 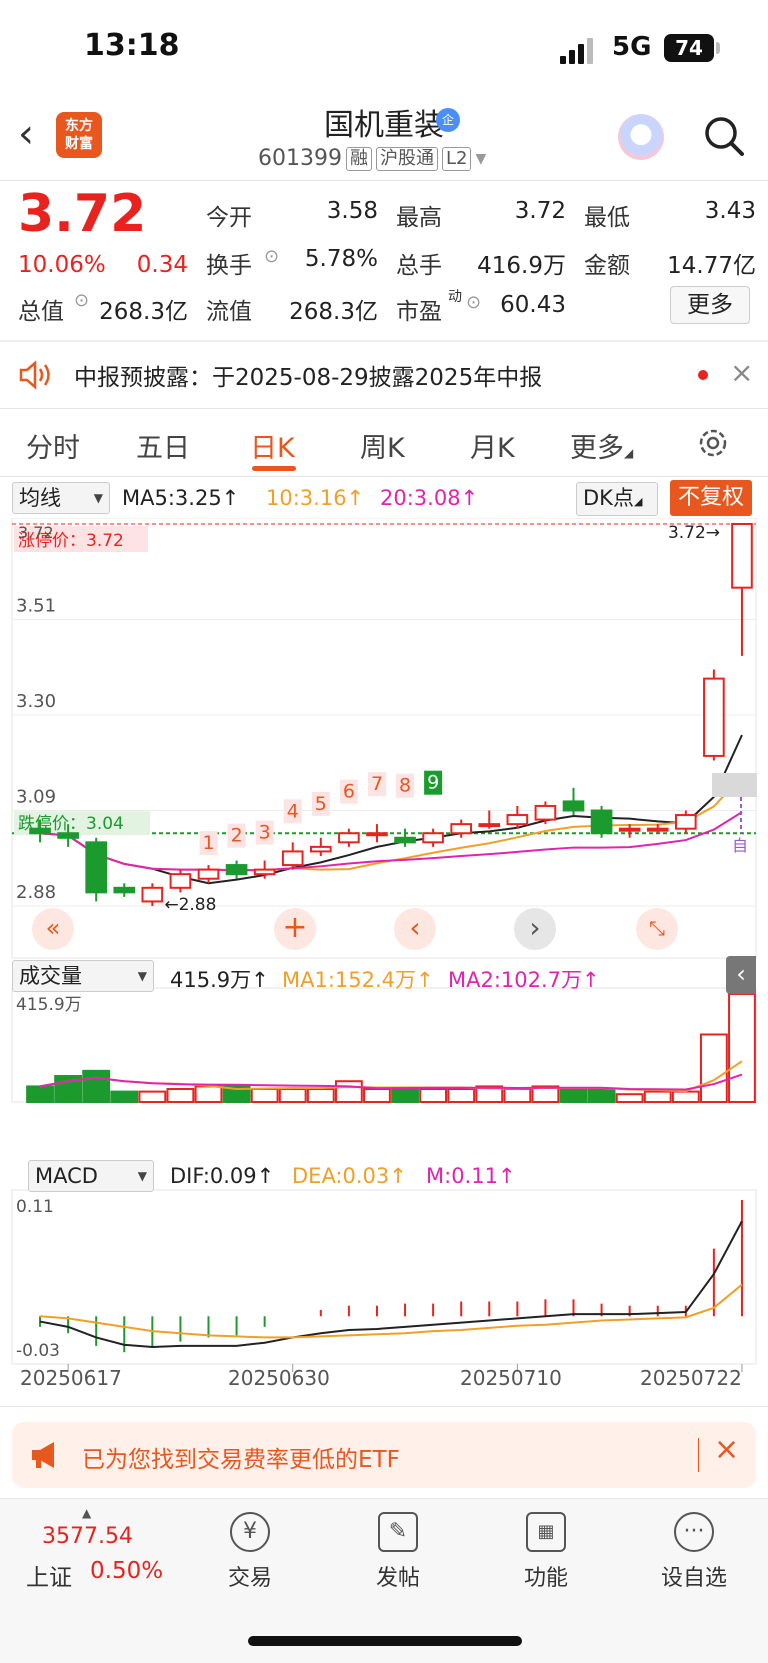 What do you see at coordinates (398, 1552) in the screenshot?
I see `nav-post: ✎ 发帖` at bounding box center [398, 1552].